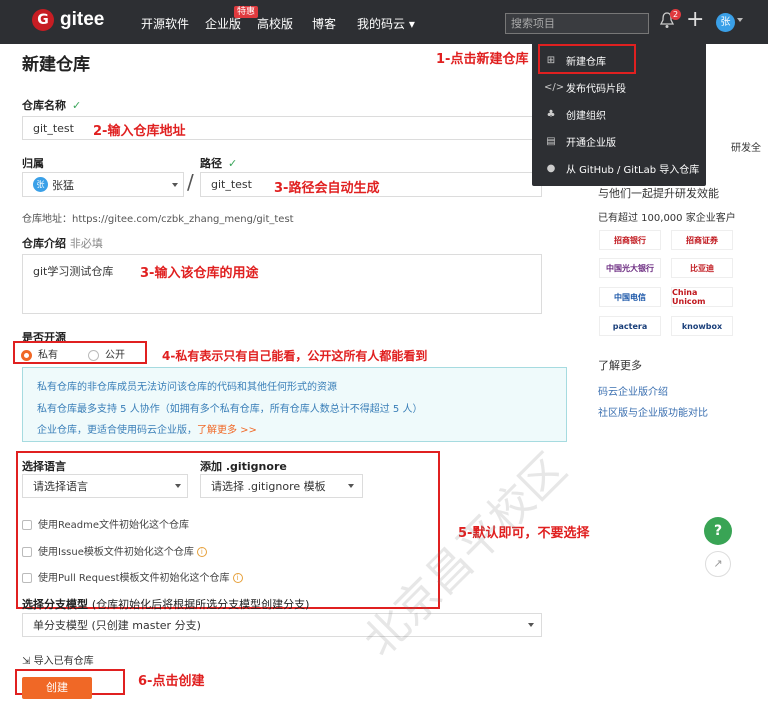  I want to click on github-icon: ●, so click(551, 168).